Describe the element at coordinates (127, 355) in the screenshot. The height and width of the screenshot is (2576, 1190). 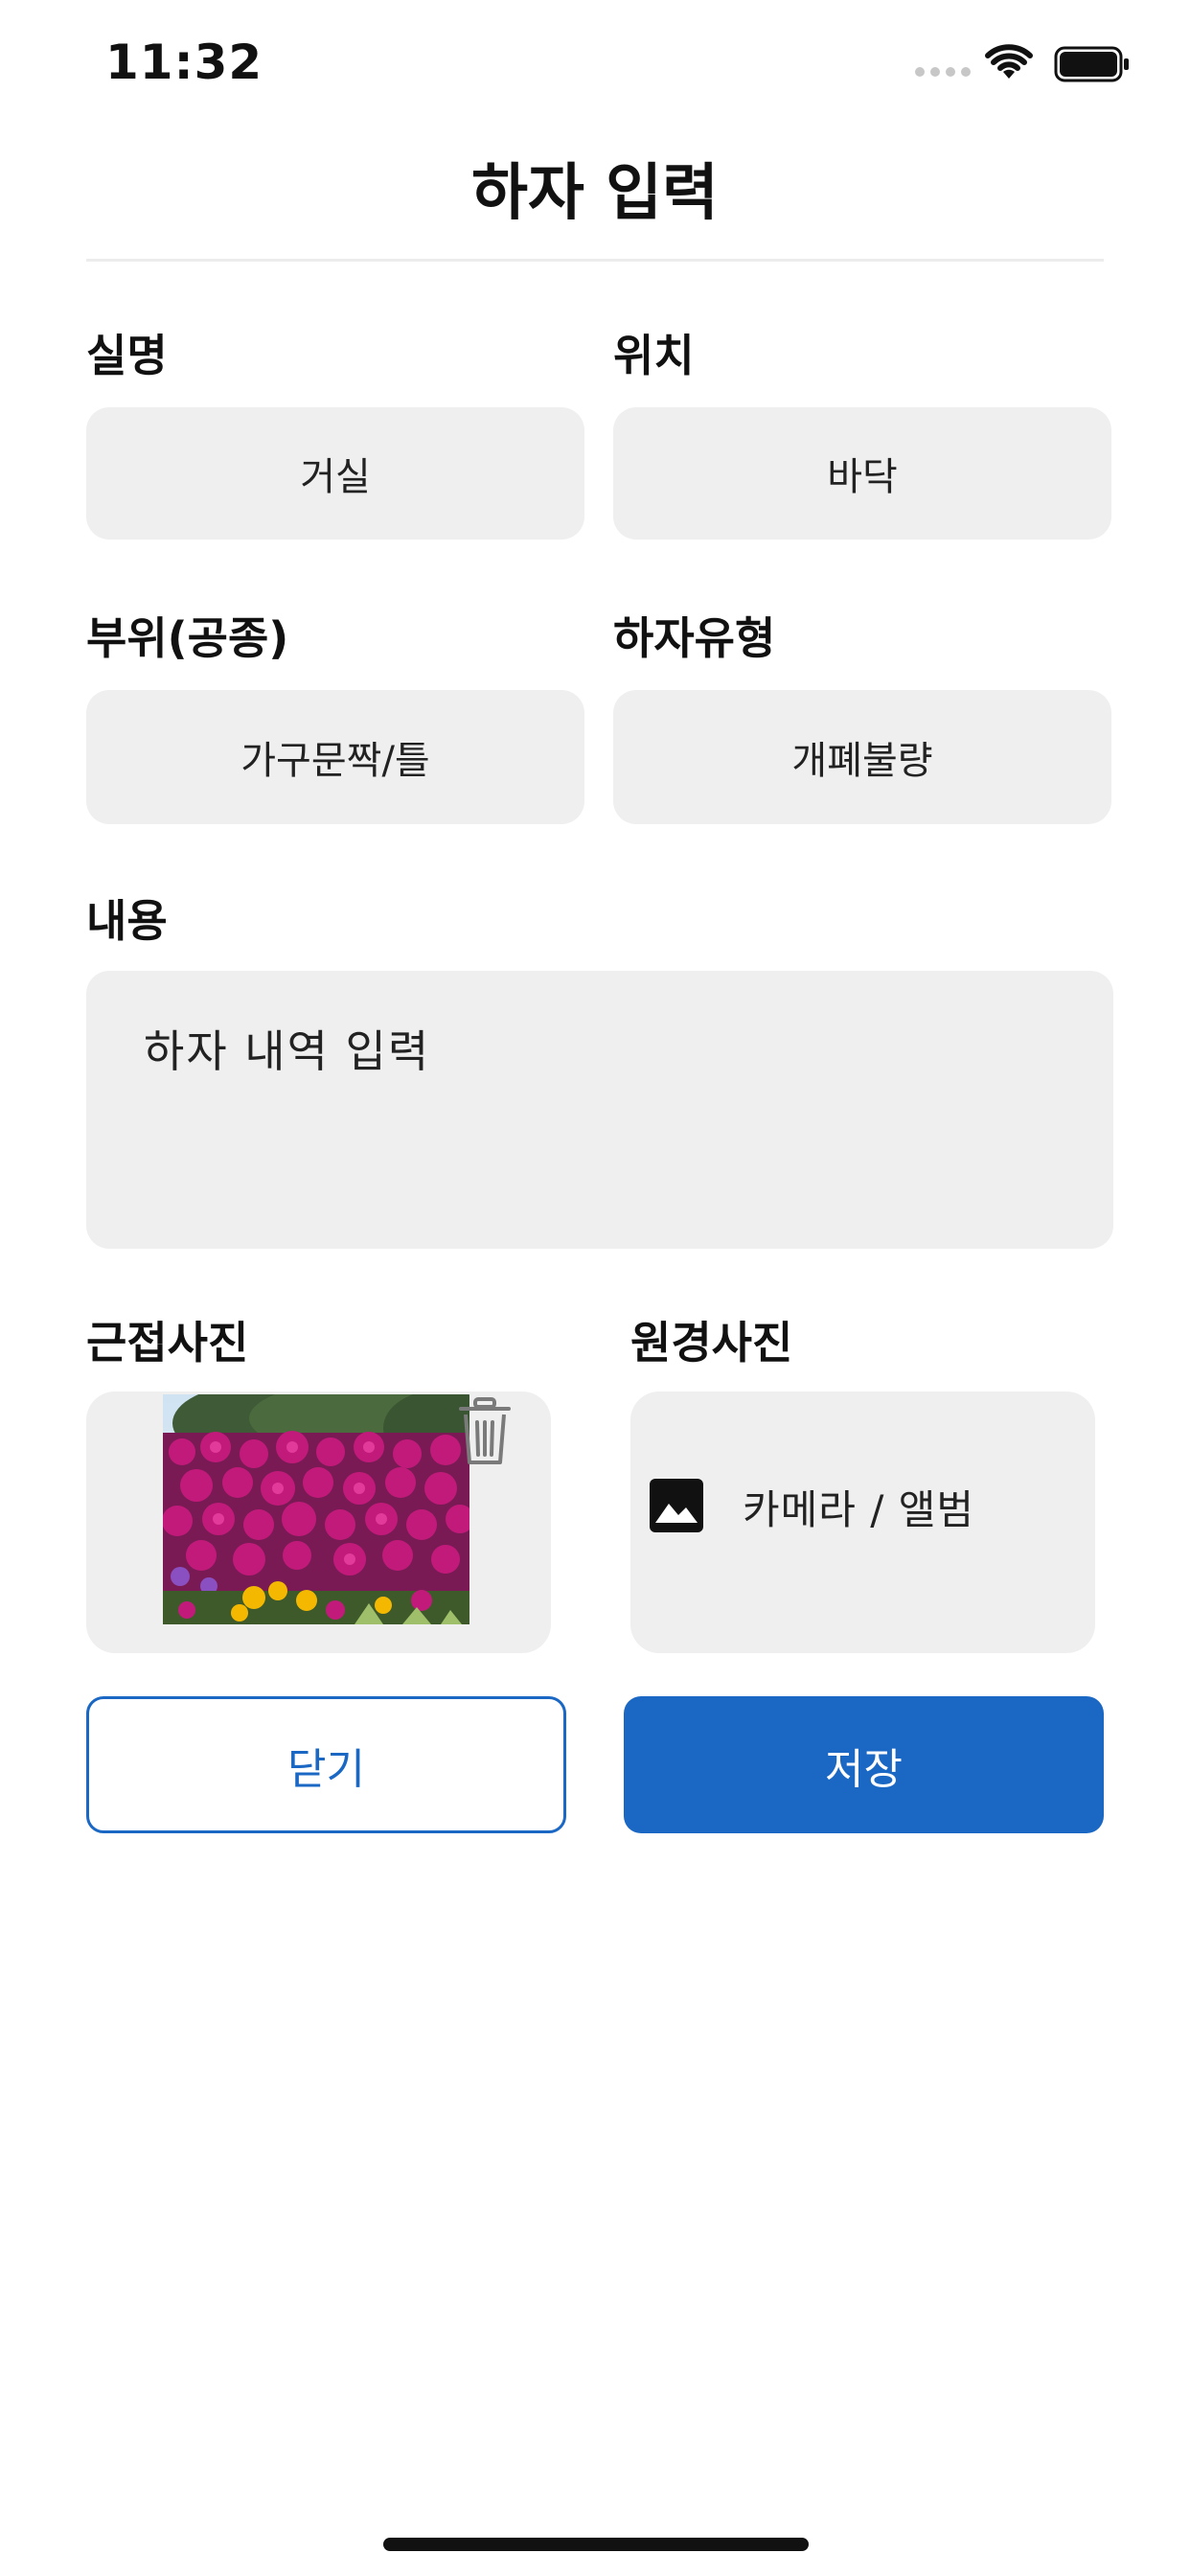
I see `room-label: 실명` at that location.